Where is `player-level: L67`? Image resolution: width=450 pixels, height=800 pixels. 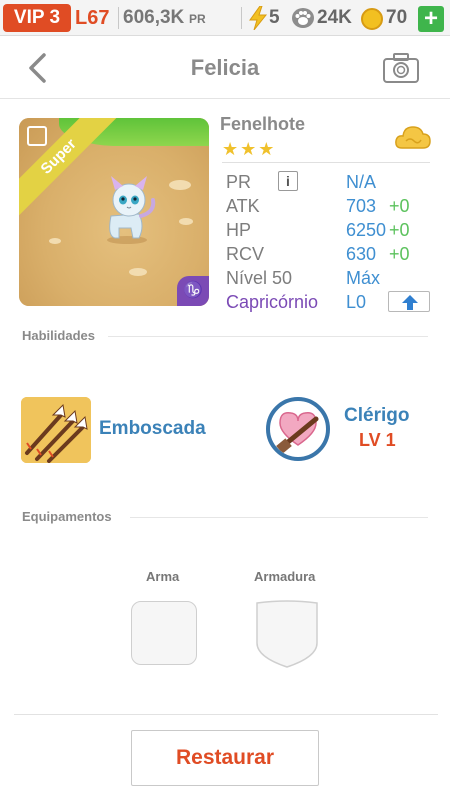
player-level: L67 is located at coordinates (92, 18).